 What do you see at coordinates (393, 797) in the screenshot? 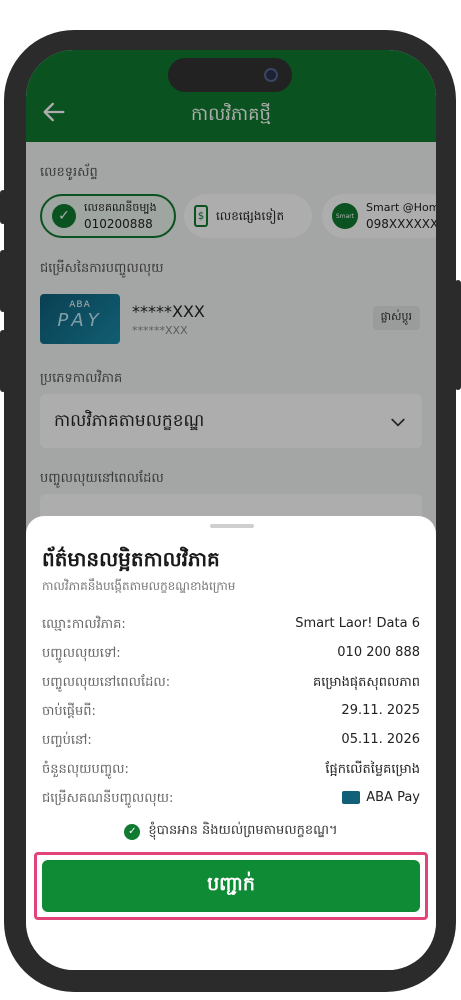
I see `detail-value-text: ABA Pay` at bounding box center [393, 797].